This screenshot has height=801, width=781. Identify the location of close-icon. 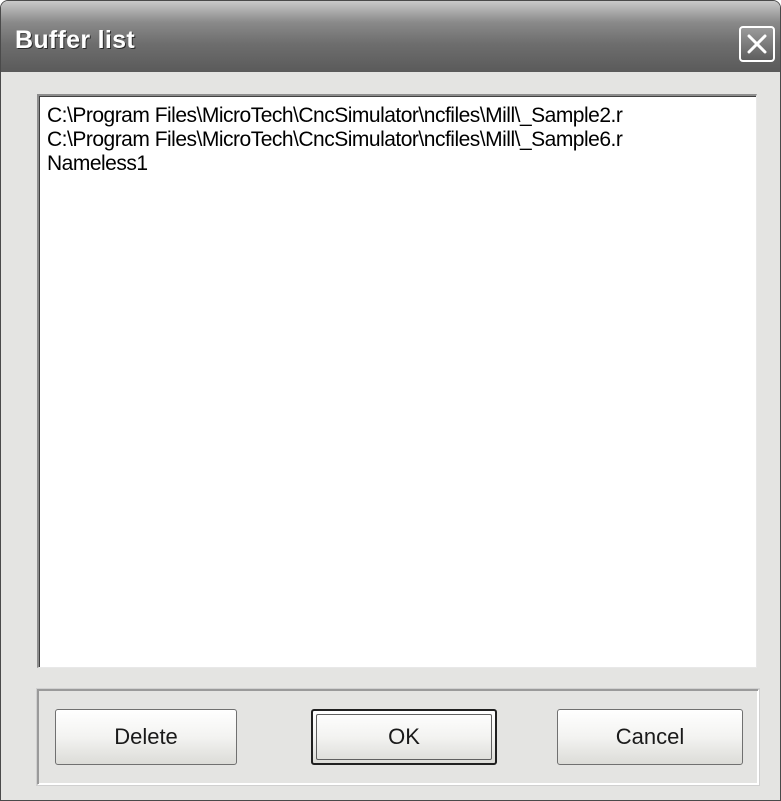
(757, 44).